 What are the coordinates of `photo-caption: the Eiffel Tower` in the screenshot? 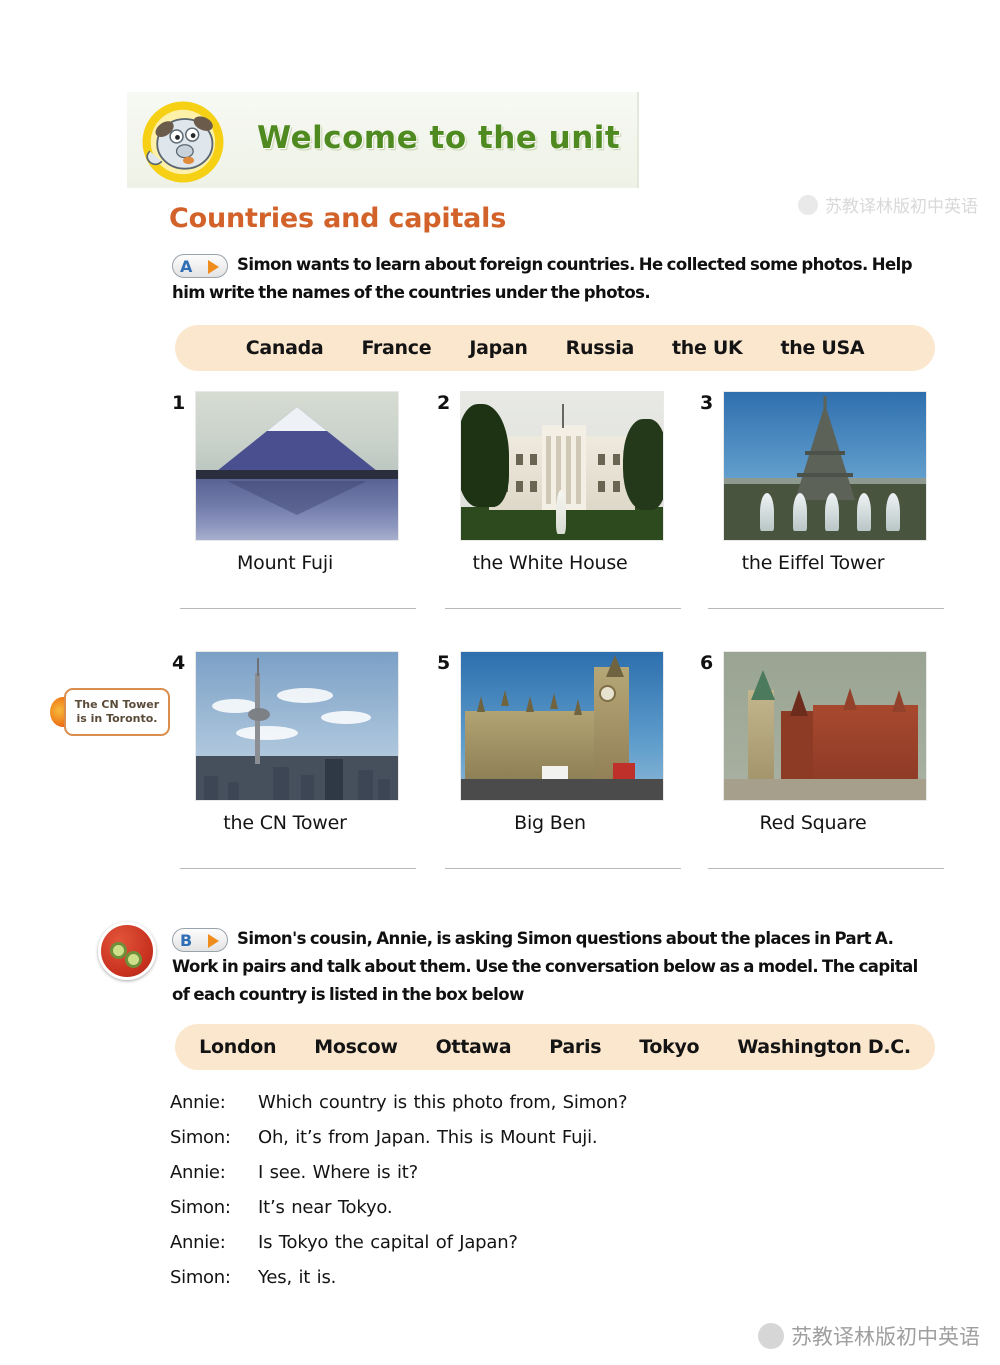 It's located at (813, 563).